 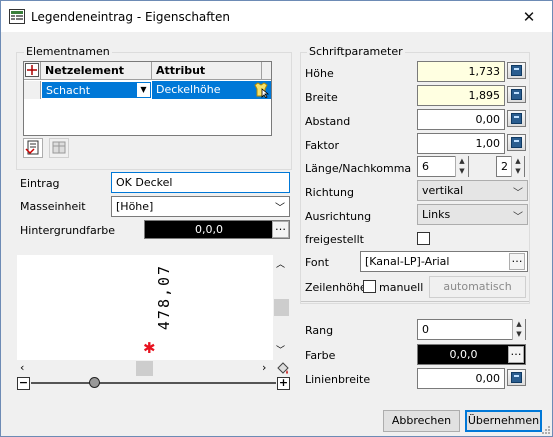 I want to click on preview-vertical-scrollbar: ︿ ﹀, so click(x=281, y=307).